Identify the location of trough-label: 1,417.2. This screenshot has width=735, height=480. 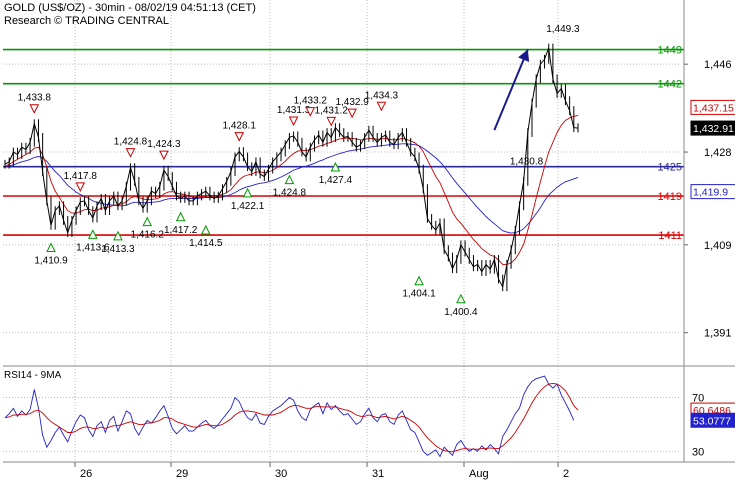
(181, 230).